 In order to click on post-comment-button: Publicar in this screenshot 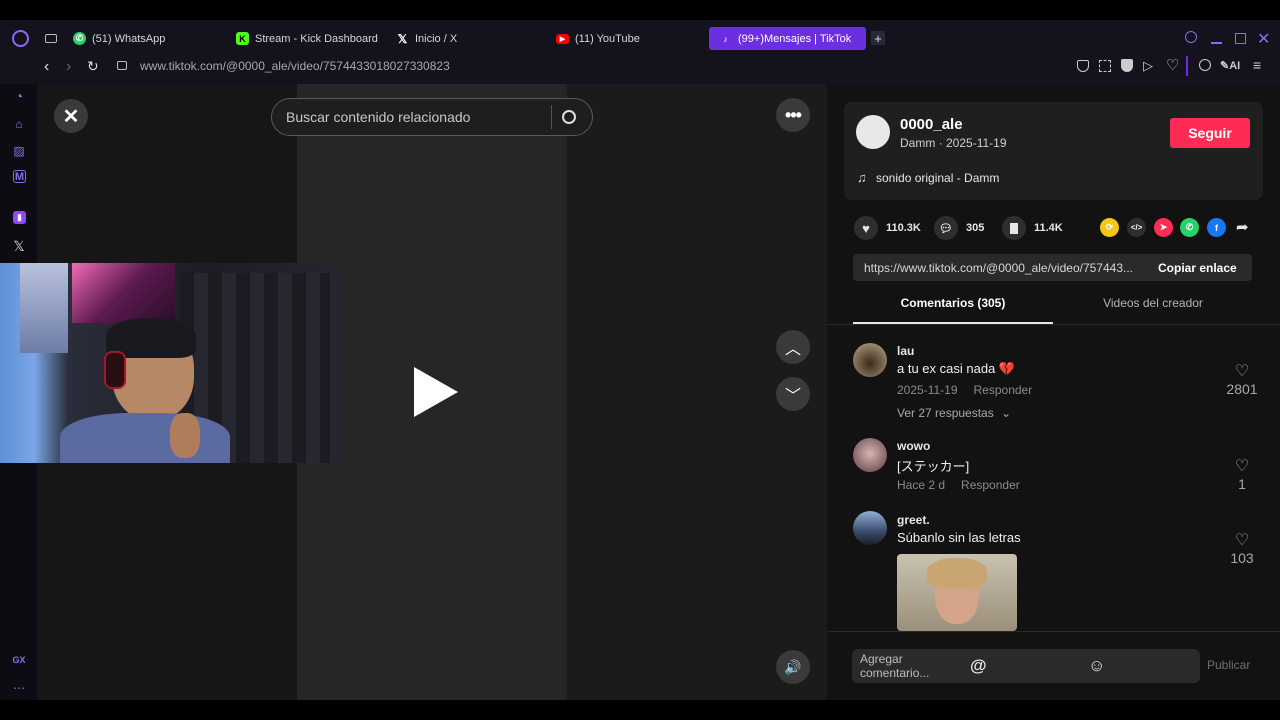, I will do `click(1228, 665)`.